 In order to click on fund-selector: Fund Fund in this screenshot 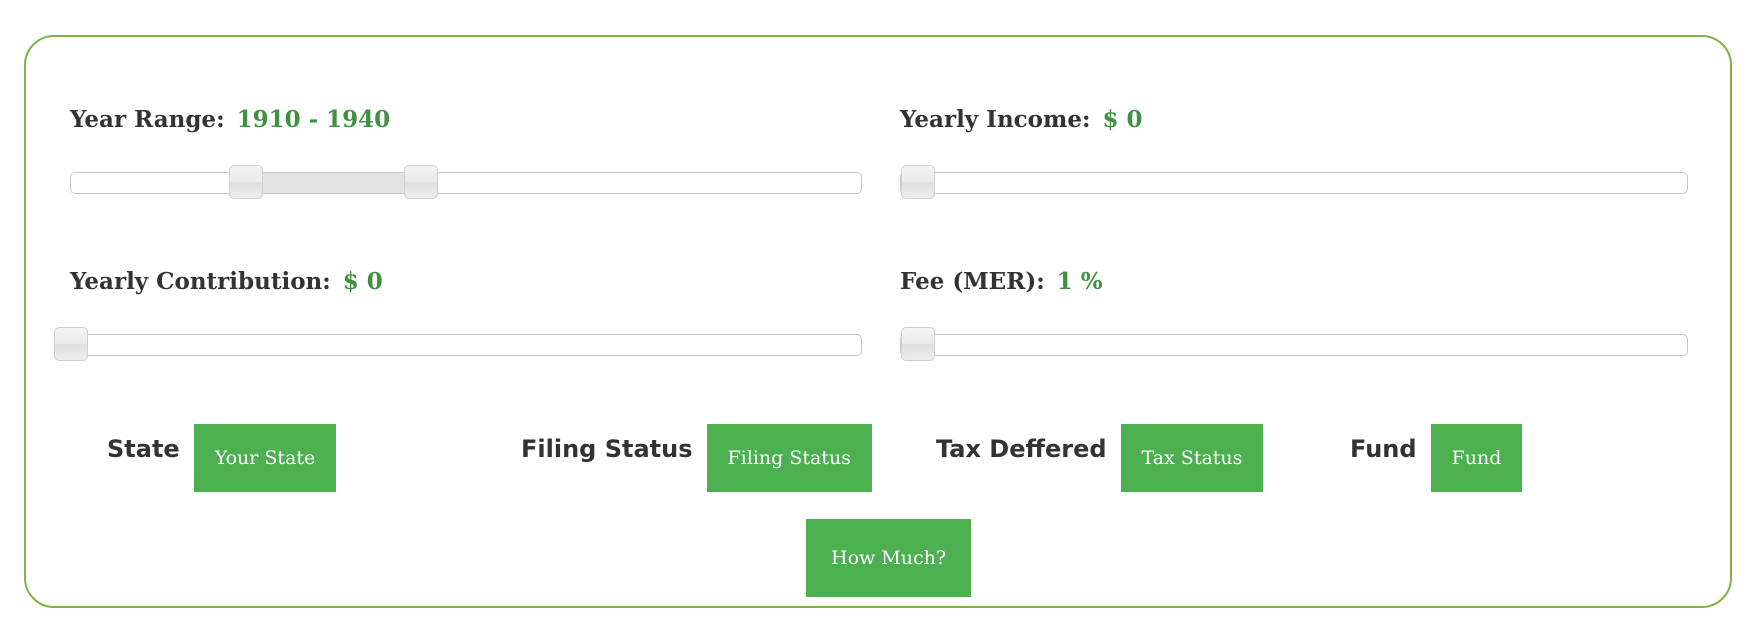, I will do `click(1436, 458)`.